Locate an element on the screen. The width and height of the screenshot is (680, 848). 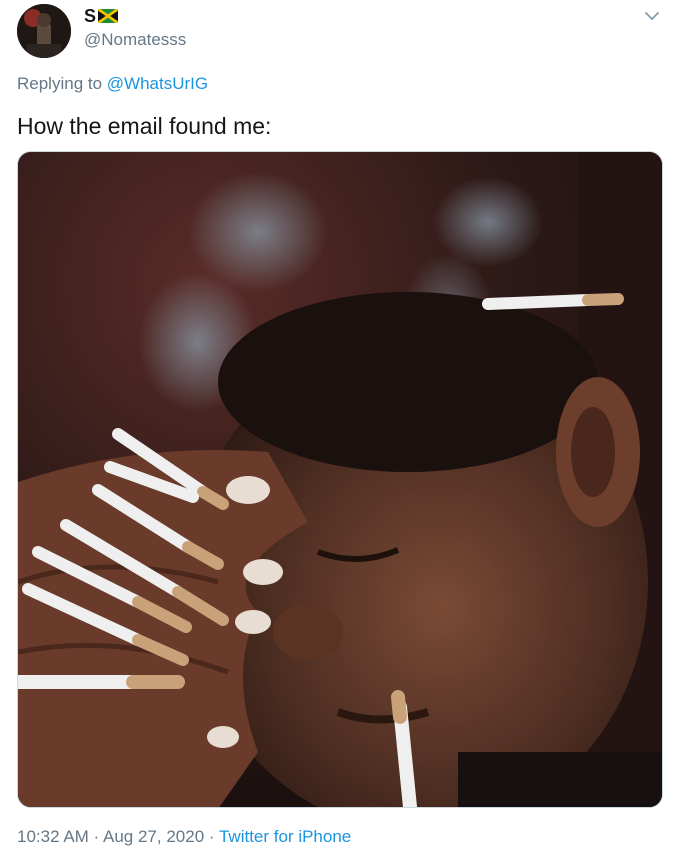
avatar is located at coordinates (44, 31).